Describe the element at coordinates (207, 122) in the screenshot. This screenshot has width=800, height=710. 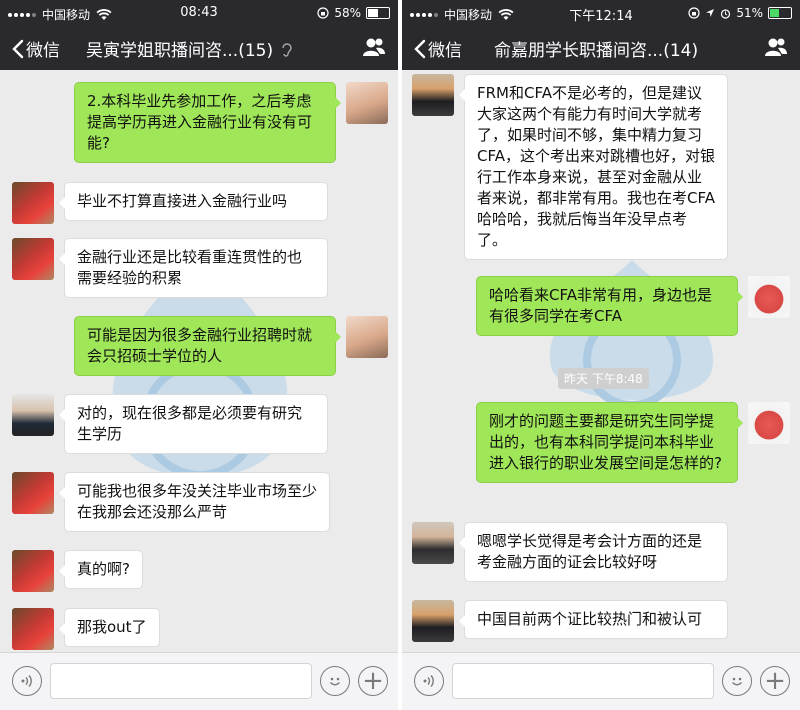
I see `message-bubble: 2.本科毕业先参加工作，之后考虑提高学历再进入金融行业有没有可能?` at that location.